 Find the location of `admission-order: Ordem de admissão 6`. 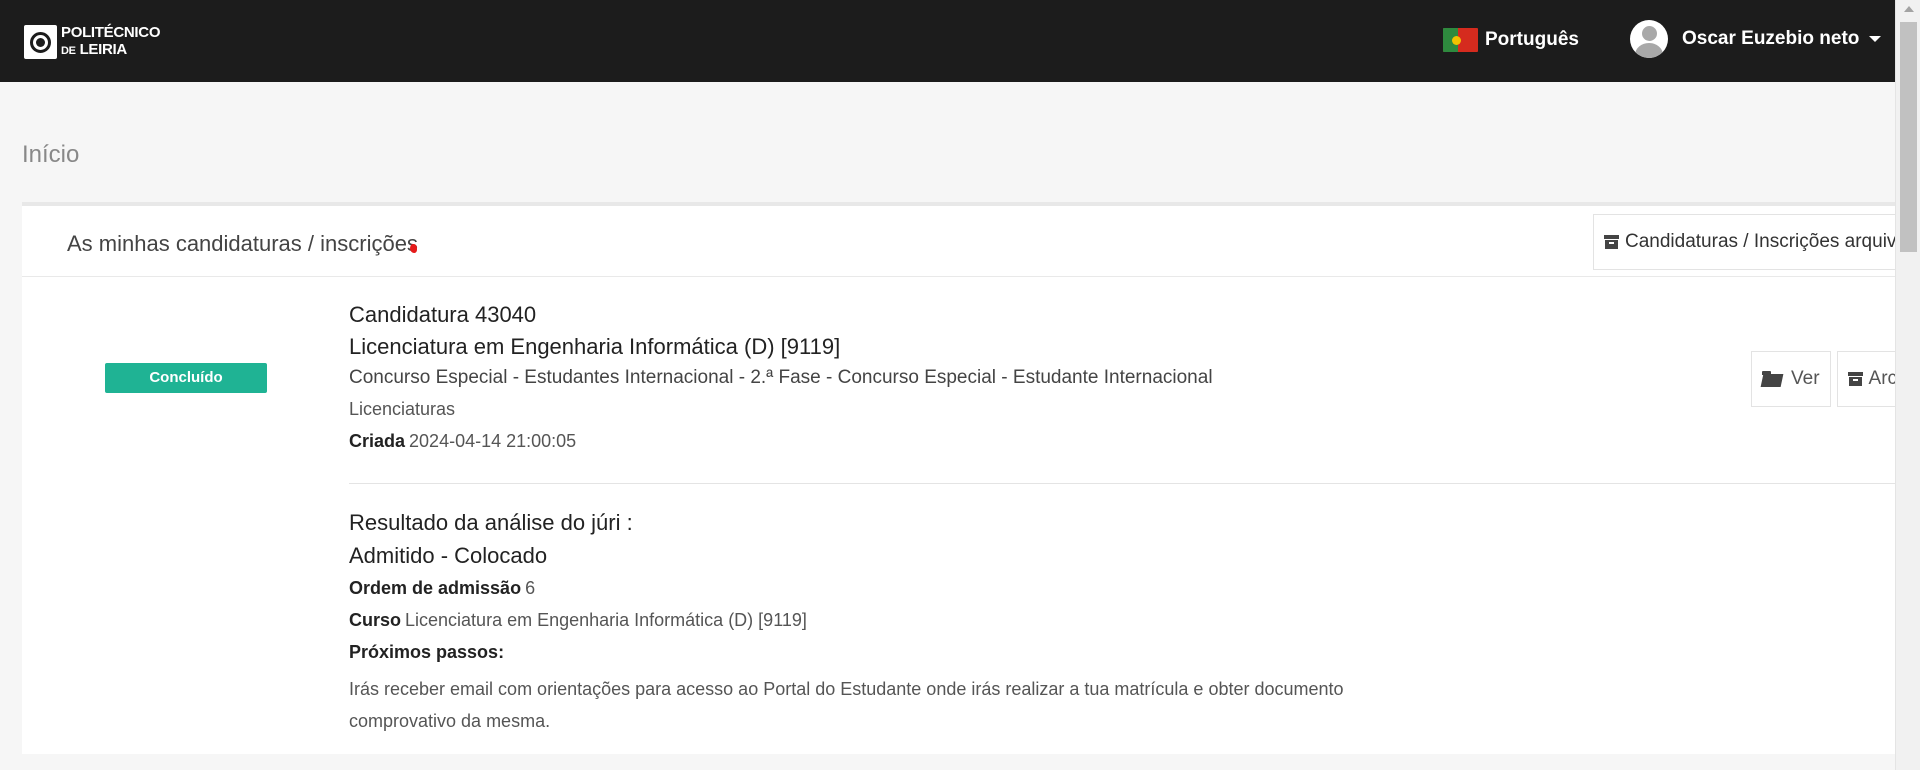

admission-order: Ordem de admissão 6 is located at coordinates (442, 588).